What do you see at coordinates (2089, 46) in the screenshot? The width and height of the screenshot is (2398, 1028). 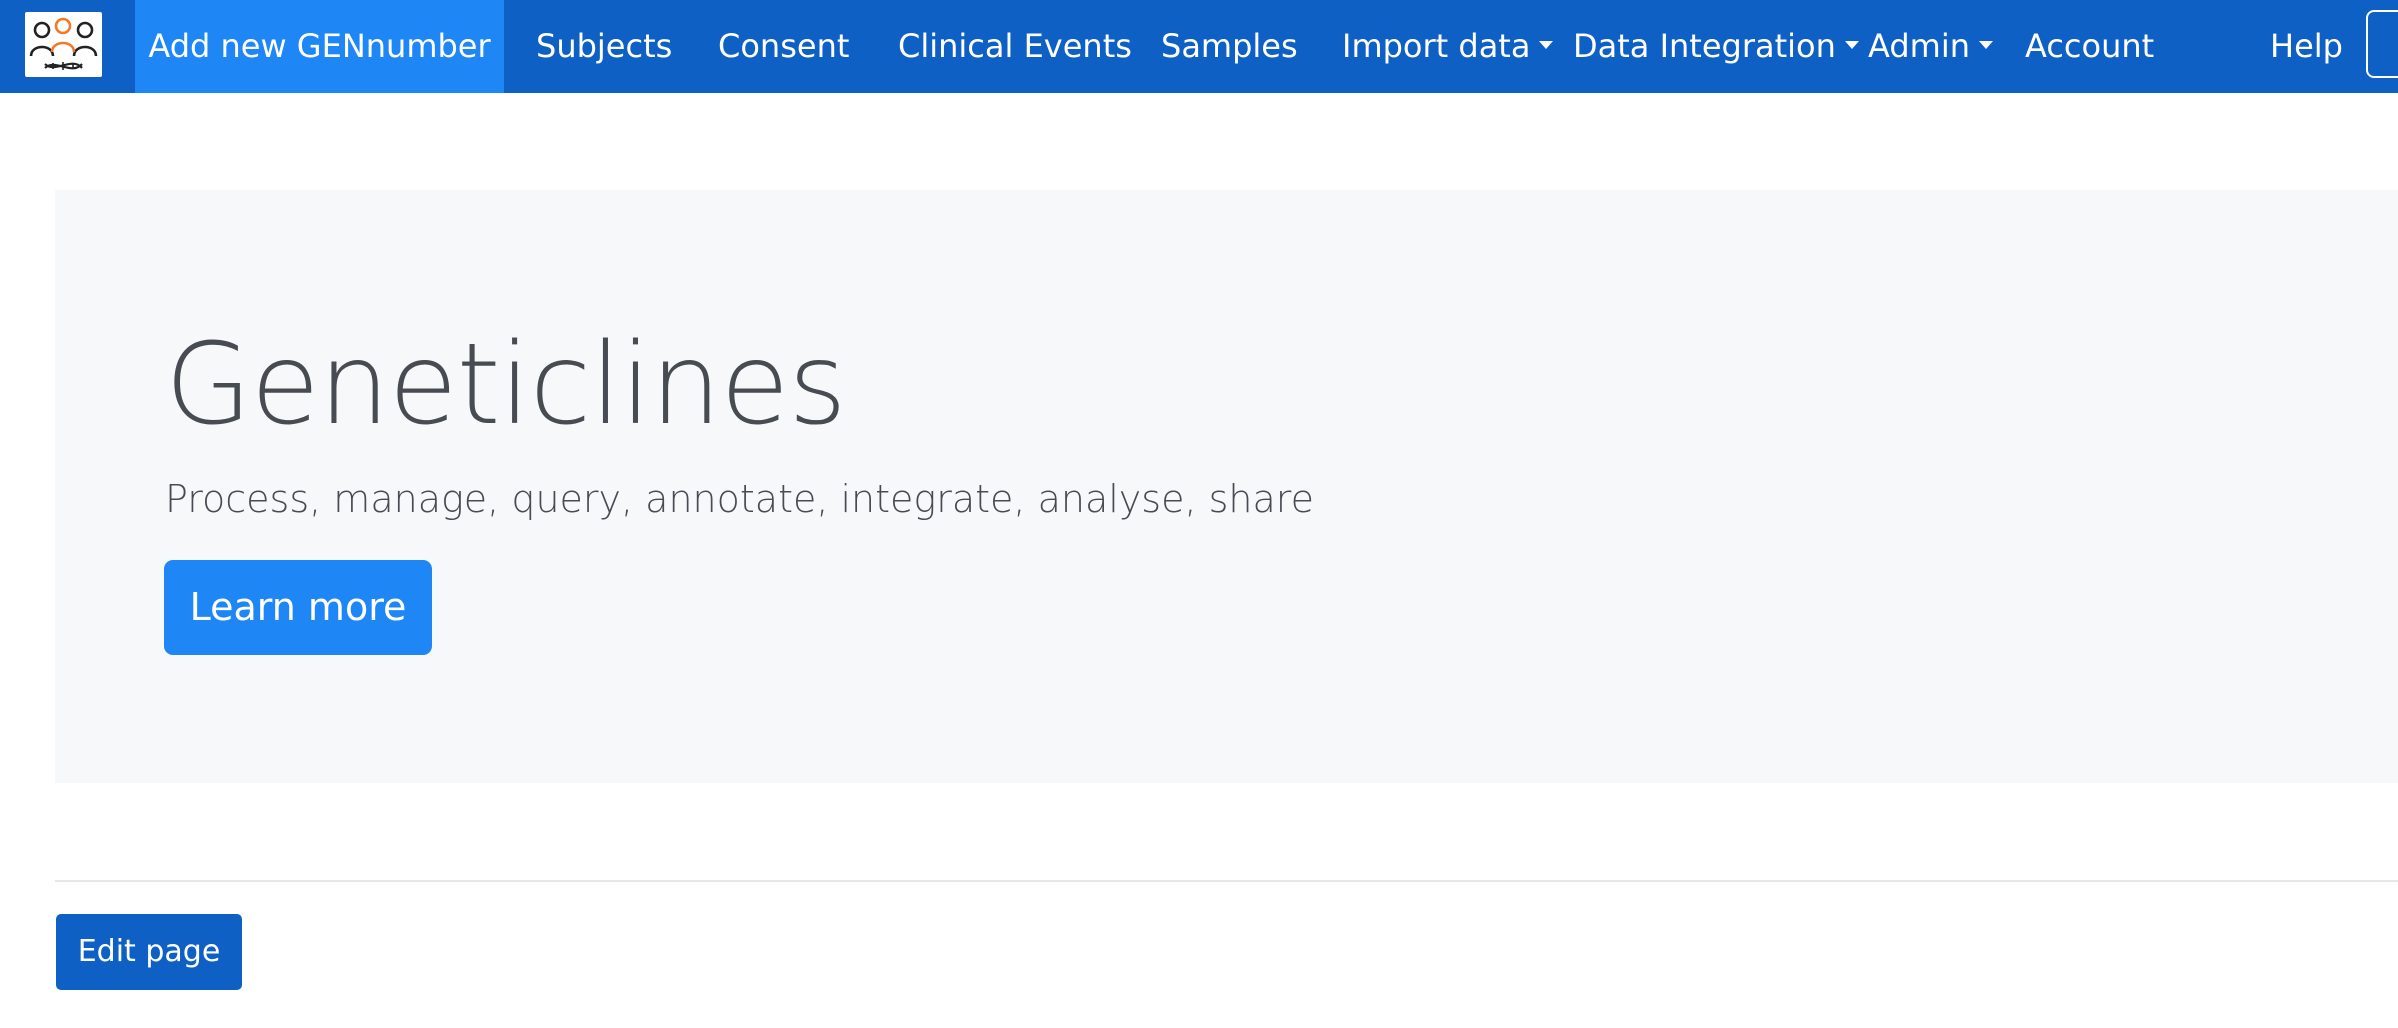 I see `nav-account: Account` at bounding box center [2089, 46].